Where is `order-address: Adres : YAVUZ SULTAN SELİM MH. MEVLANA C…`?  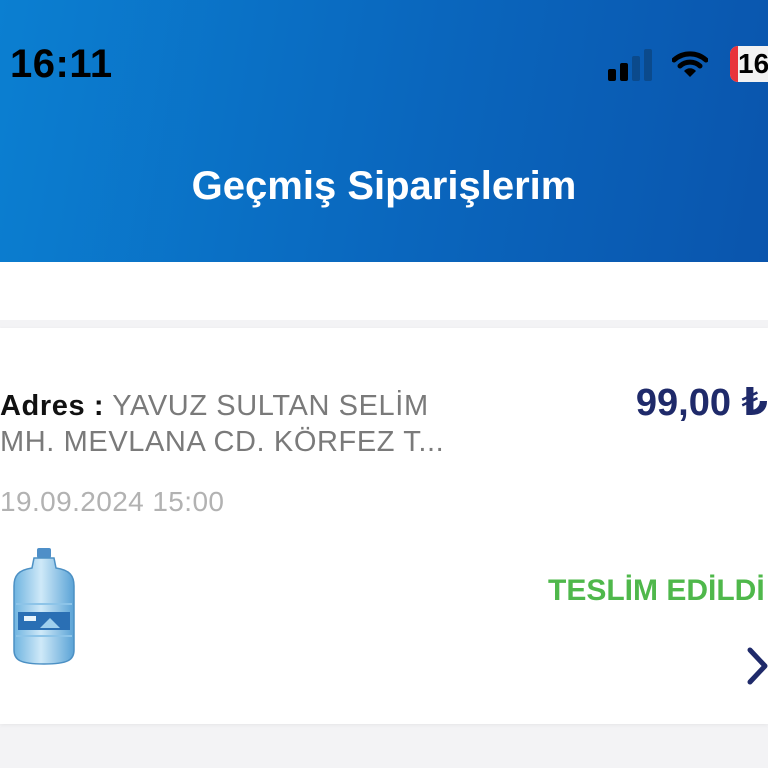
order-address: Adres : YAVUZ SULTAN SELİM MH. MEVLANA C… is located at coordinates (235, 424).